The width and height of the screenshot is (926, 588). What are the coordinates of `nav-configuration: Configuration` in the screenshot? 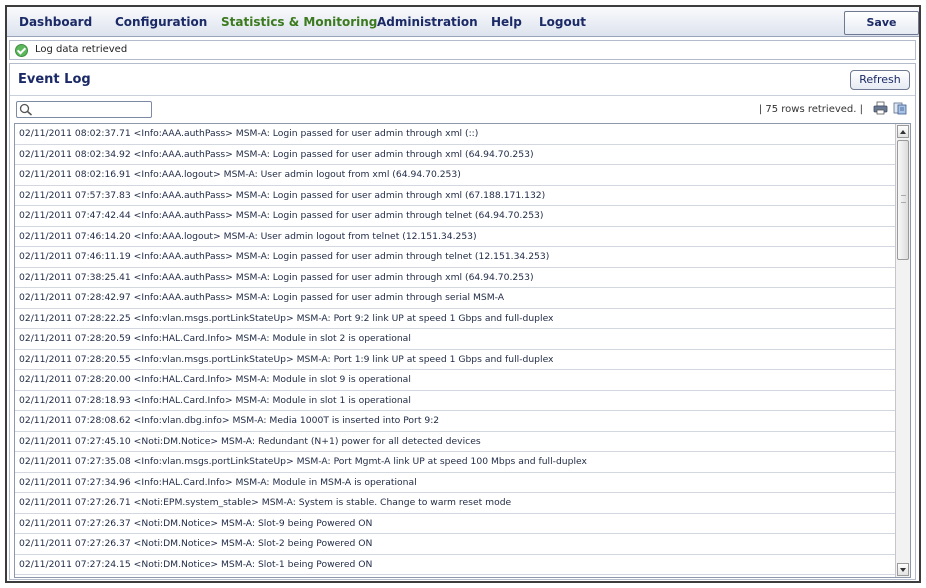 It's located at (161, 22).